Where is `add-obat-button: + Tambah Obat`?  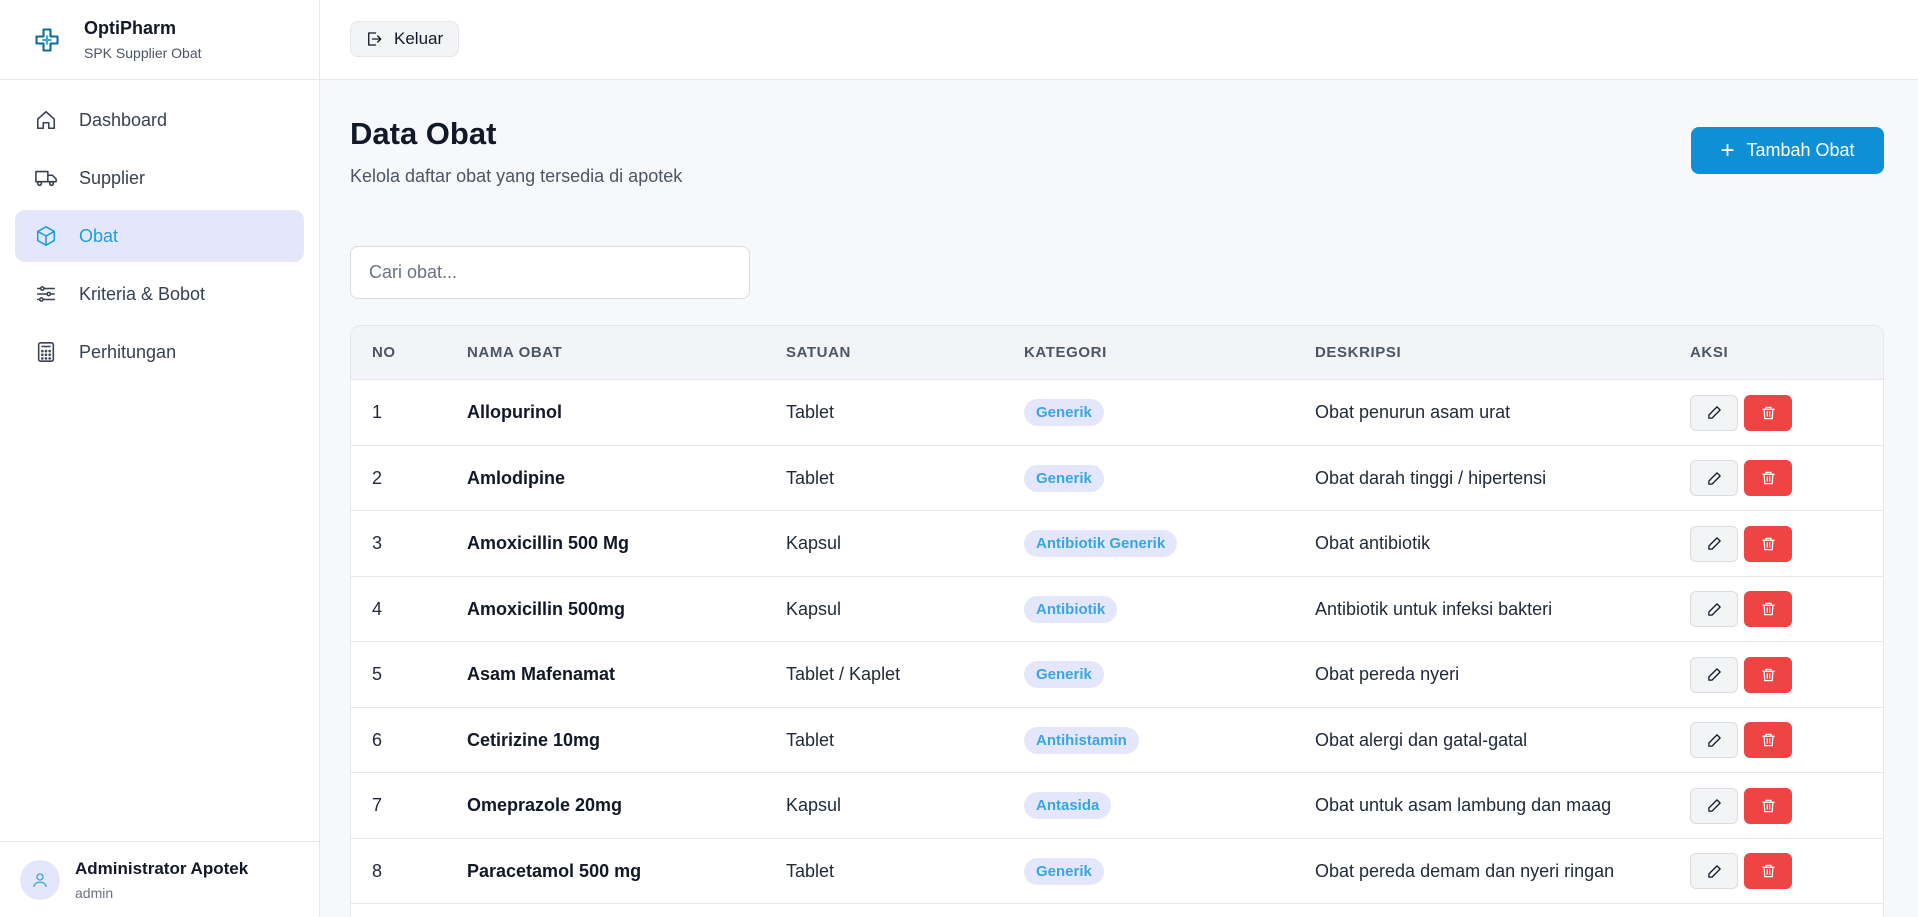
add-obat-button: + Tambah Obat is located at coordinates (1787, 150).